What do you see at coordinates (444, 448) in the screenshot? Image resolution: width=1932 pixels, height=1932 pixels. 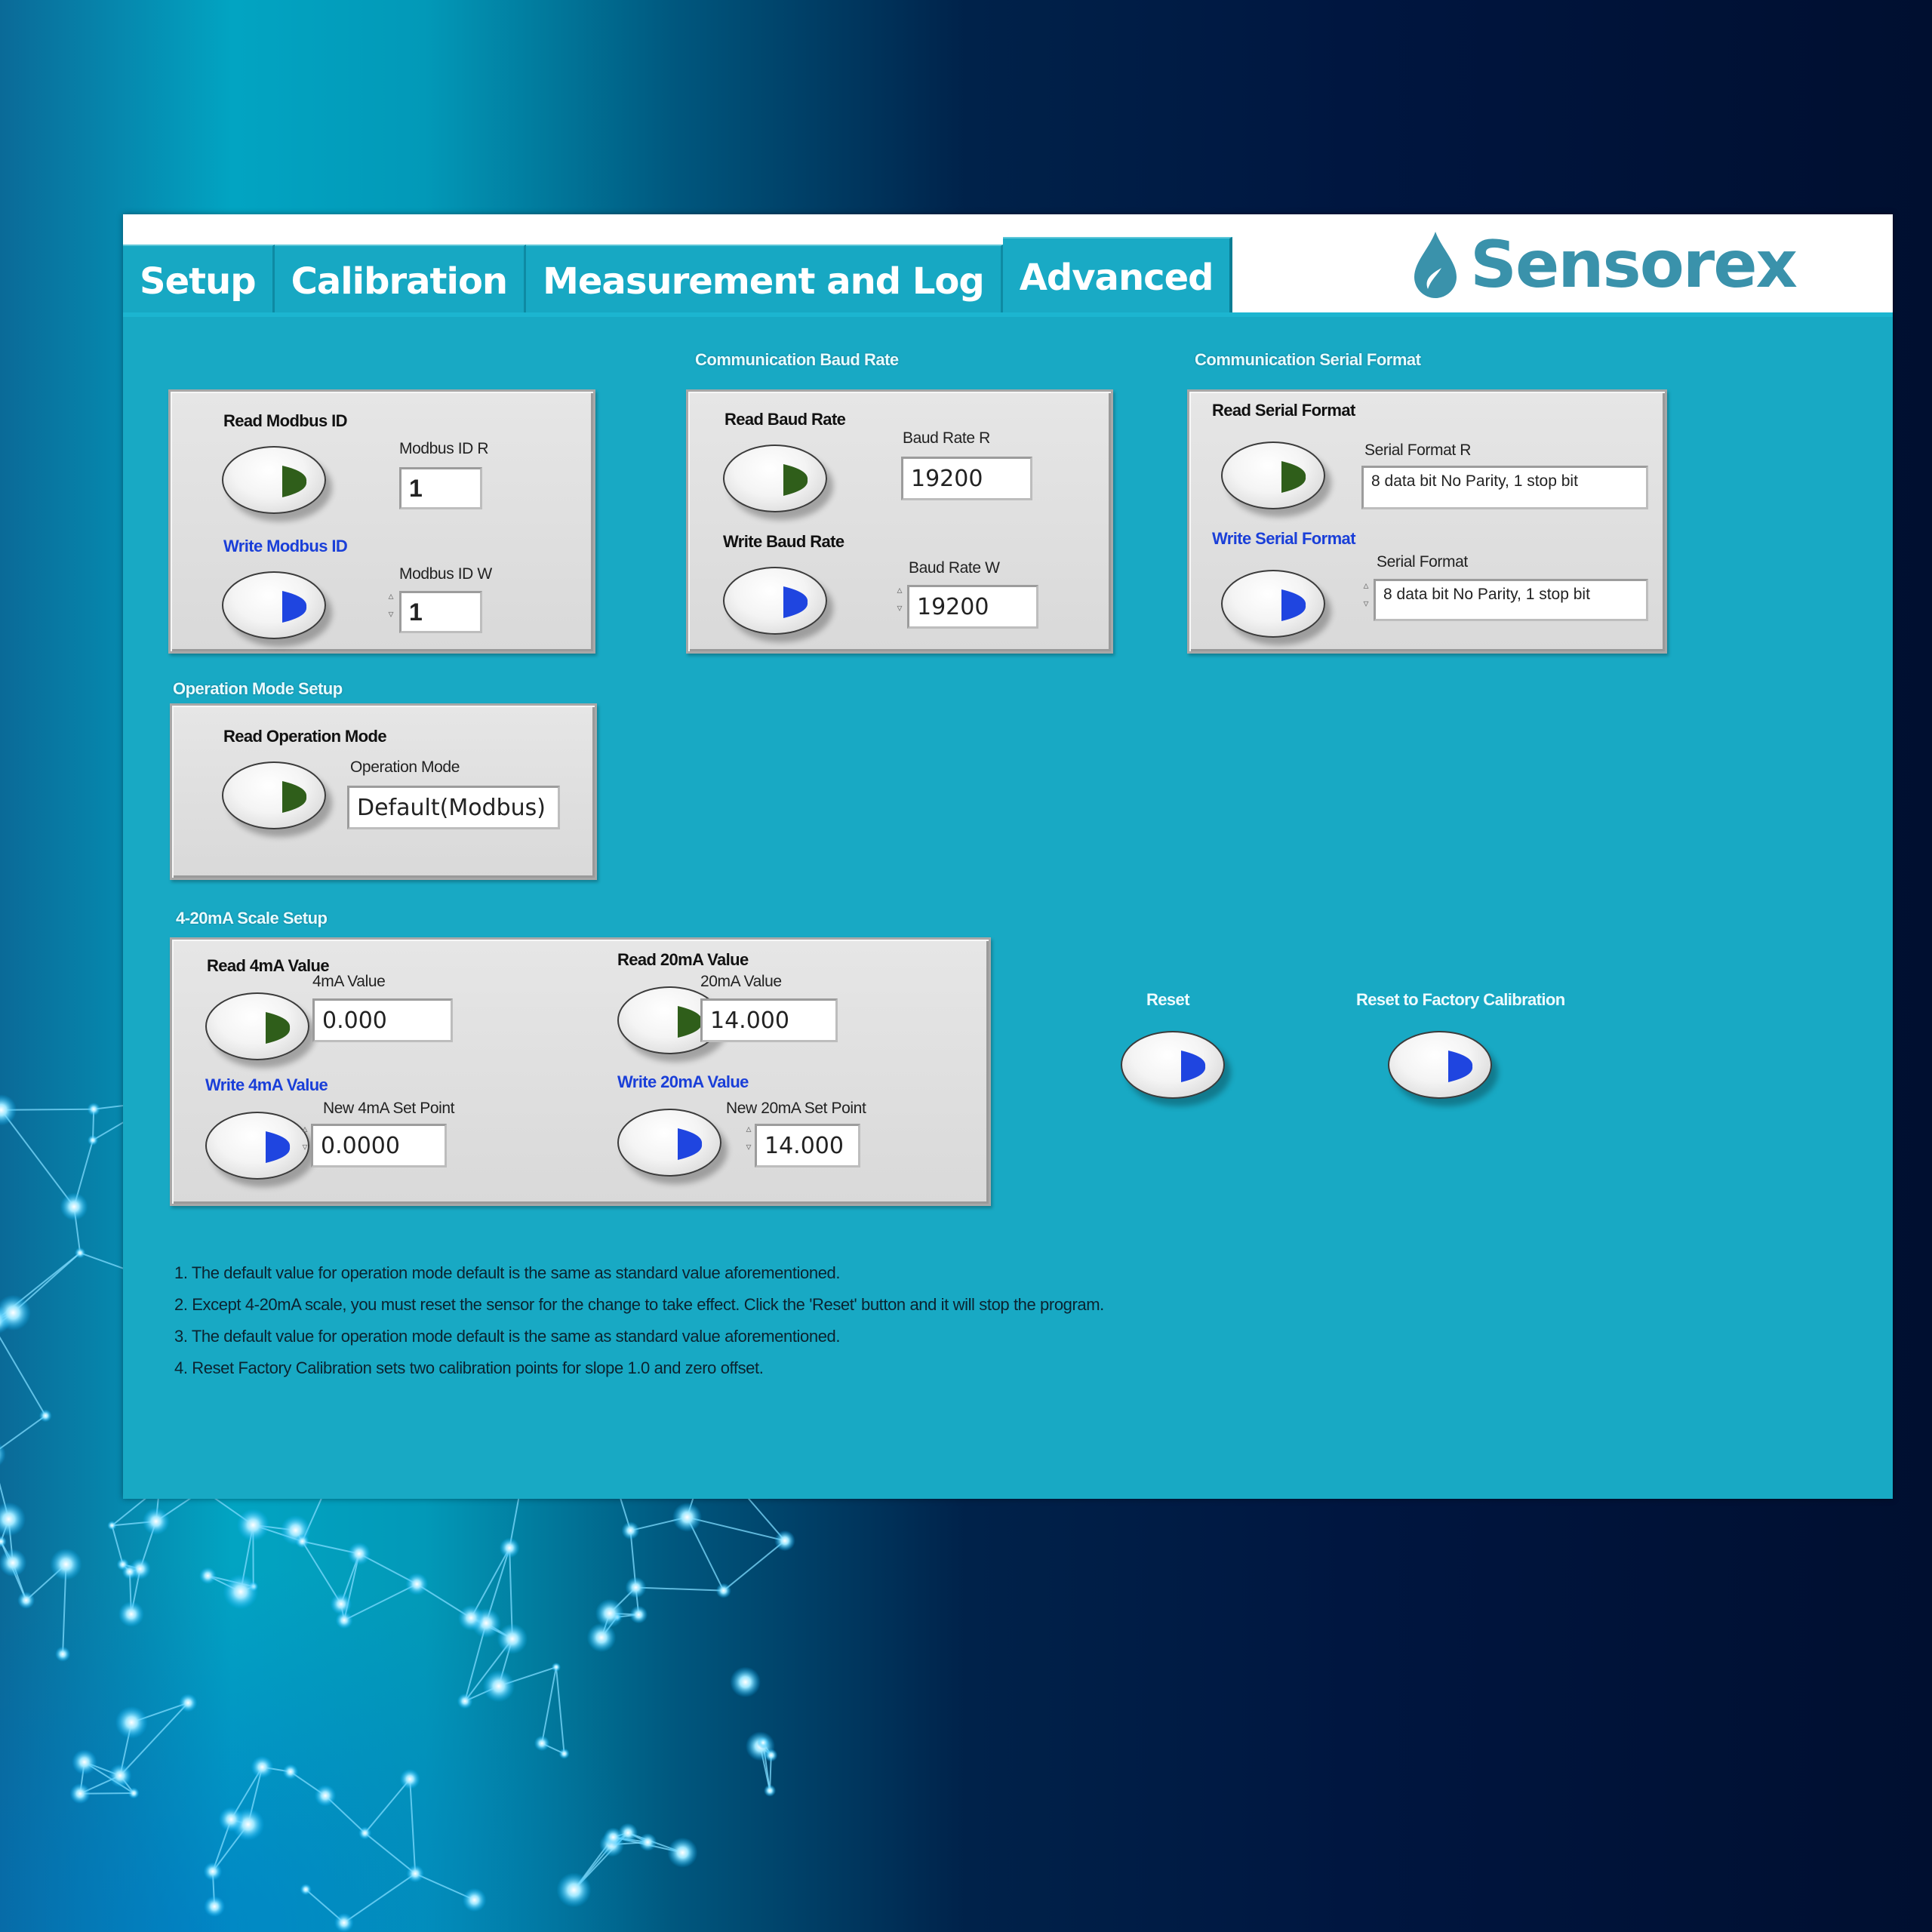 I see `modbus-id-r-label: Modbus ID R` at bounding box center [444, 448].